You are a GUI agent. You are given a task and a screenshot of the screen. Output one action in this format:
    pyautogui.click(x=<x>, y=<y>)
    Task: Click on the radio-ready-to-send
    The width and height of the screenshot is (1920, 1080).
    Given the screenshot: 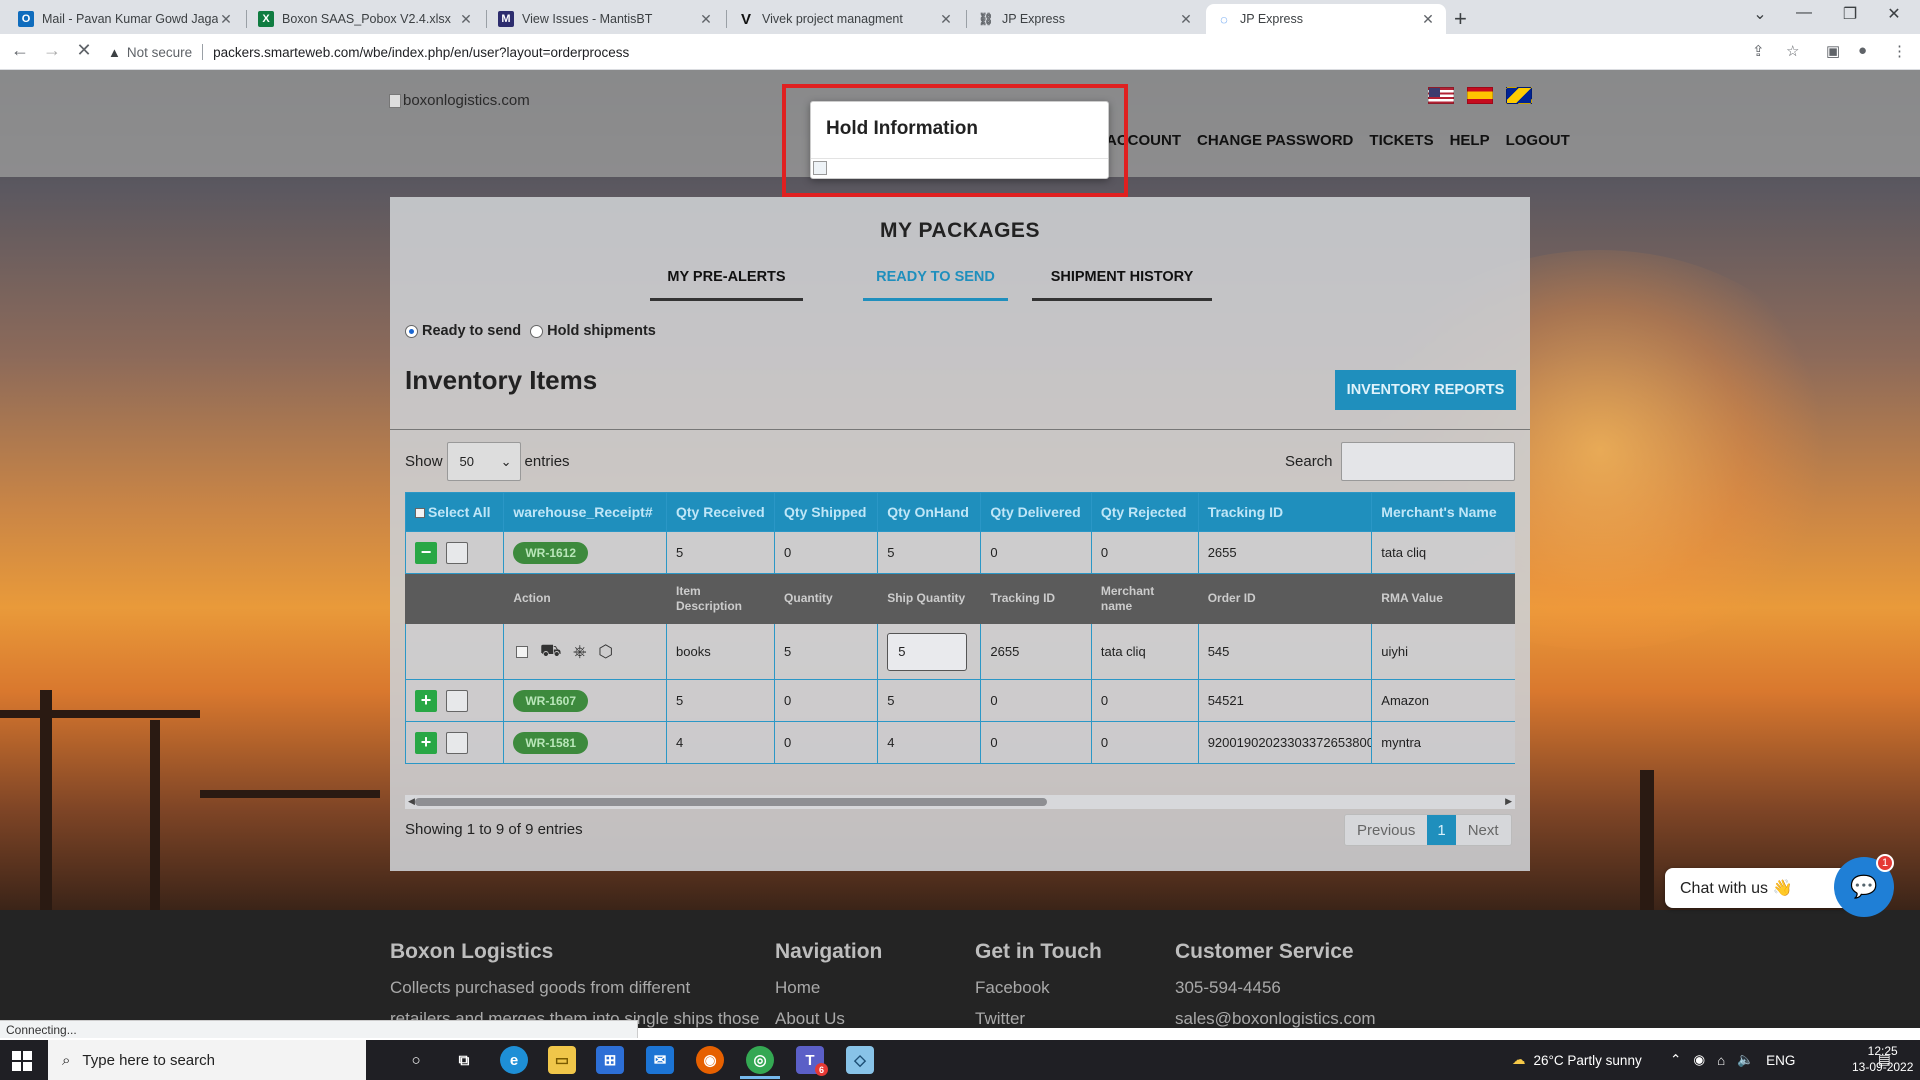 What is the action you would take?
    pyautogui.click(x=411, y=331)
    